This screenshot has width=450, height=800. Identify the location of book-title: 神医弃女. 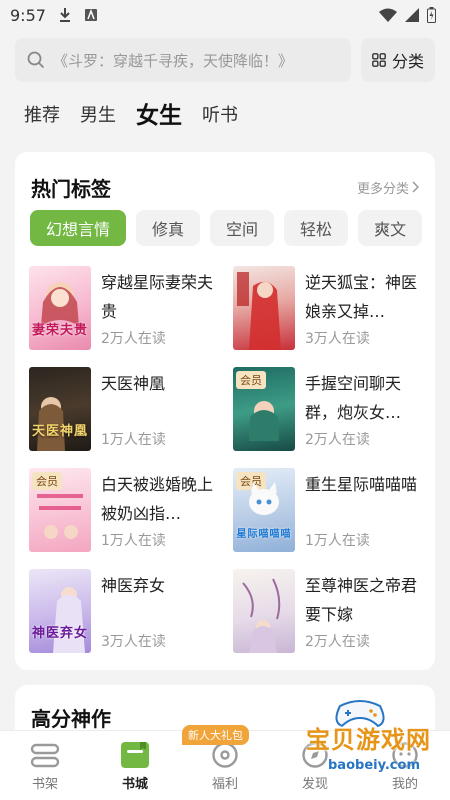
(133, 585).